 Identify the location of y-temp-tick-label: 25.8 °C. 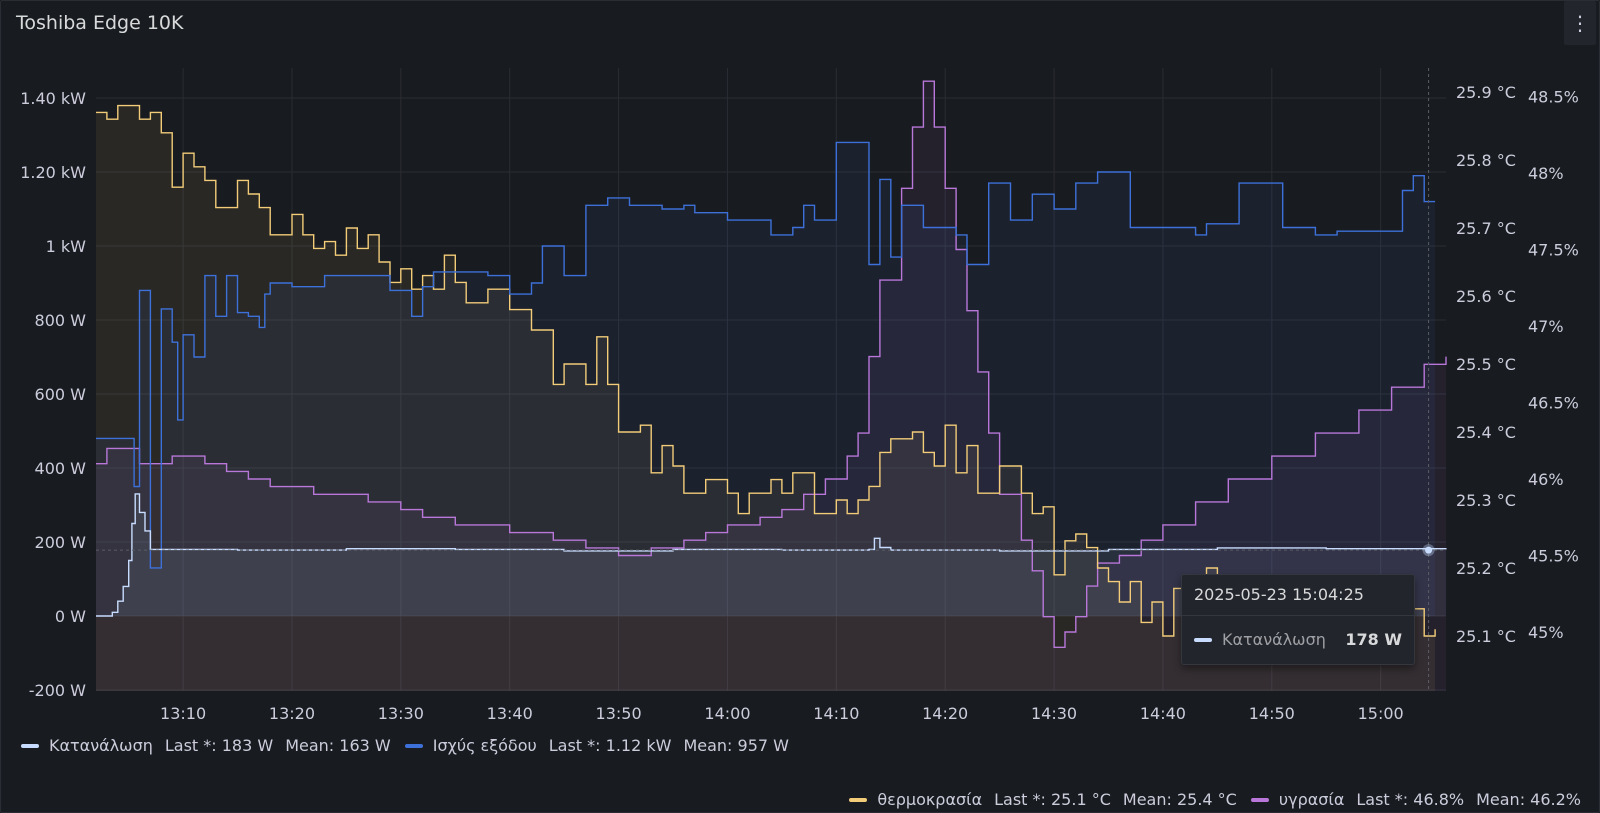
(1486, 160).